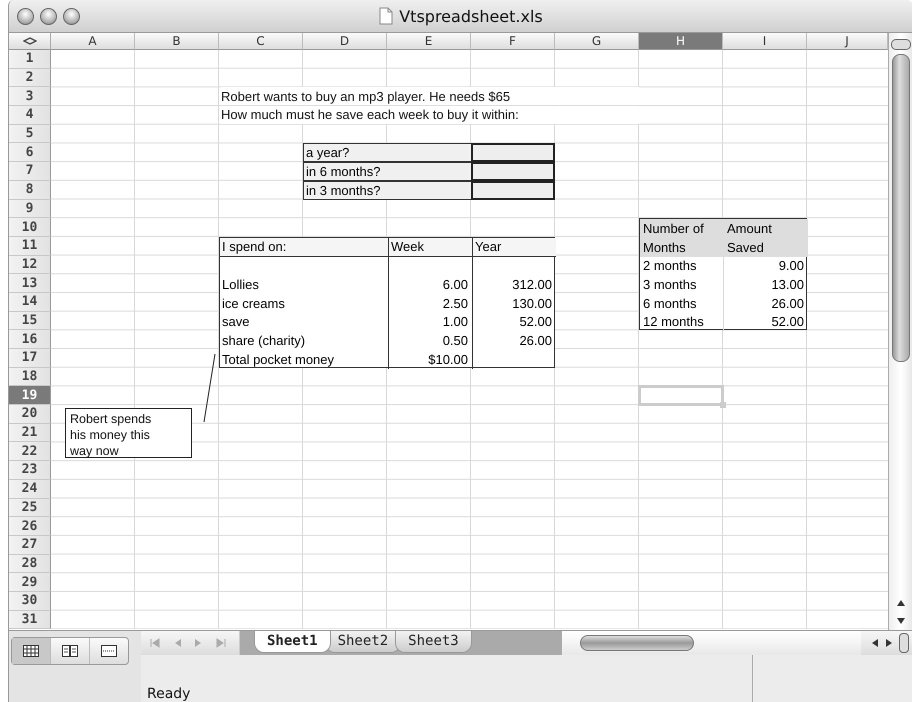  I want to click on close-button, so click(25, 16).